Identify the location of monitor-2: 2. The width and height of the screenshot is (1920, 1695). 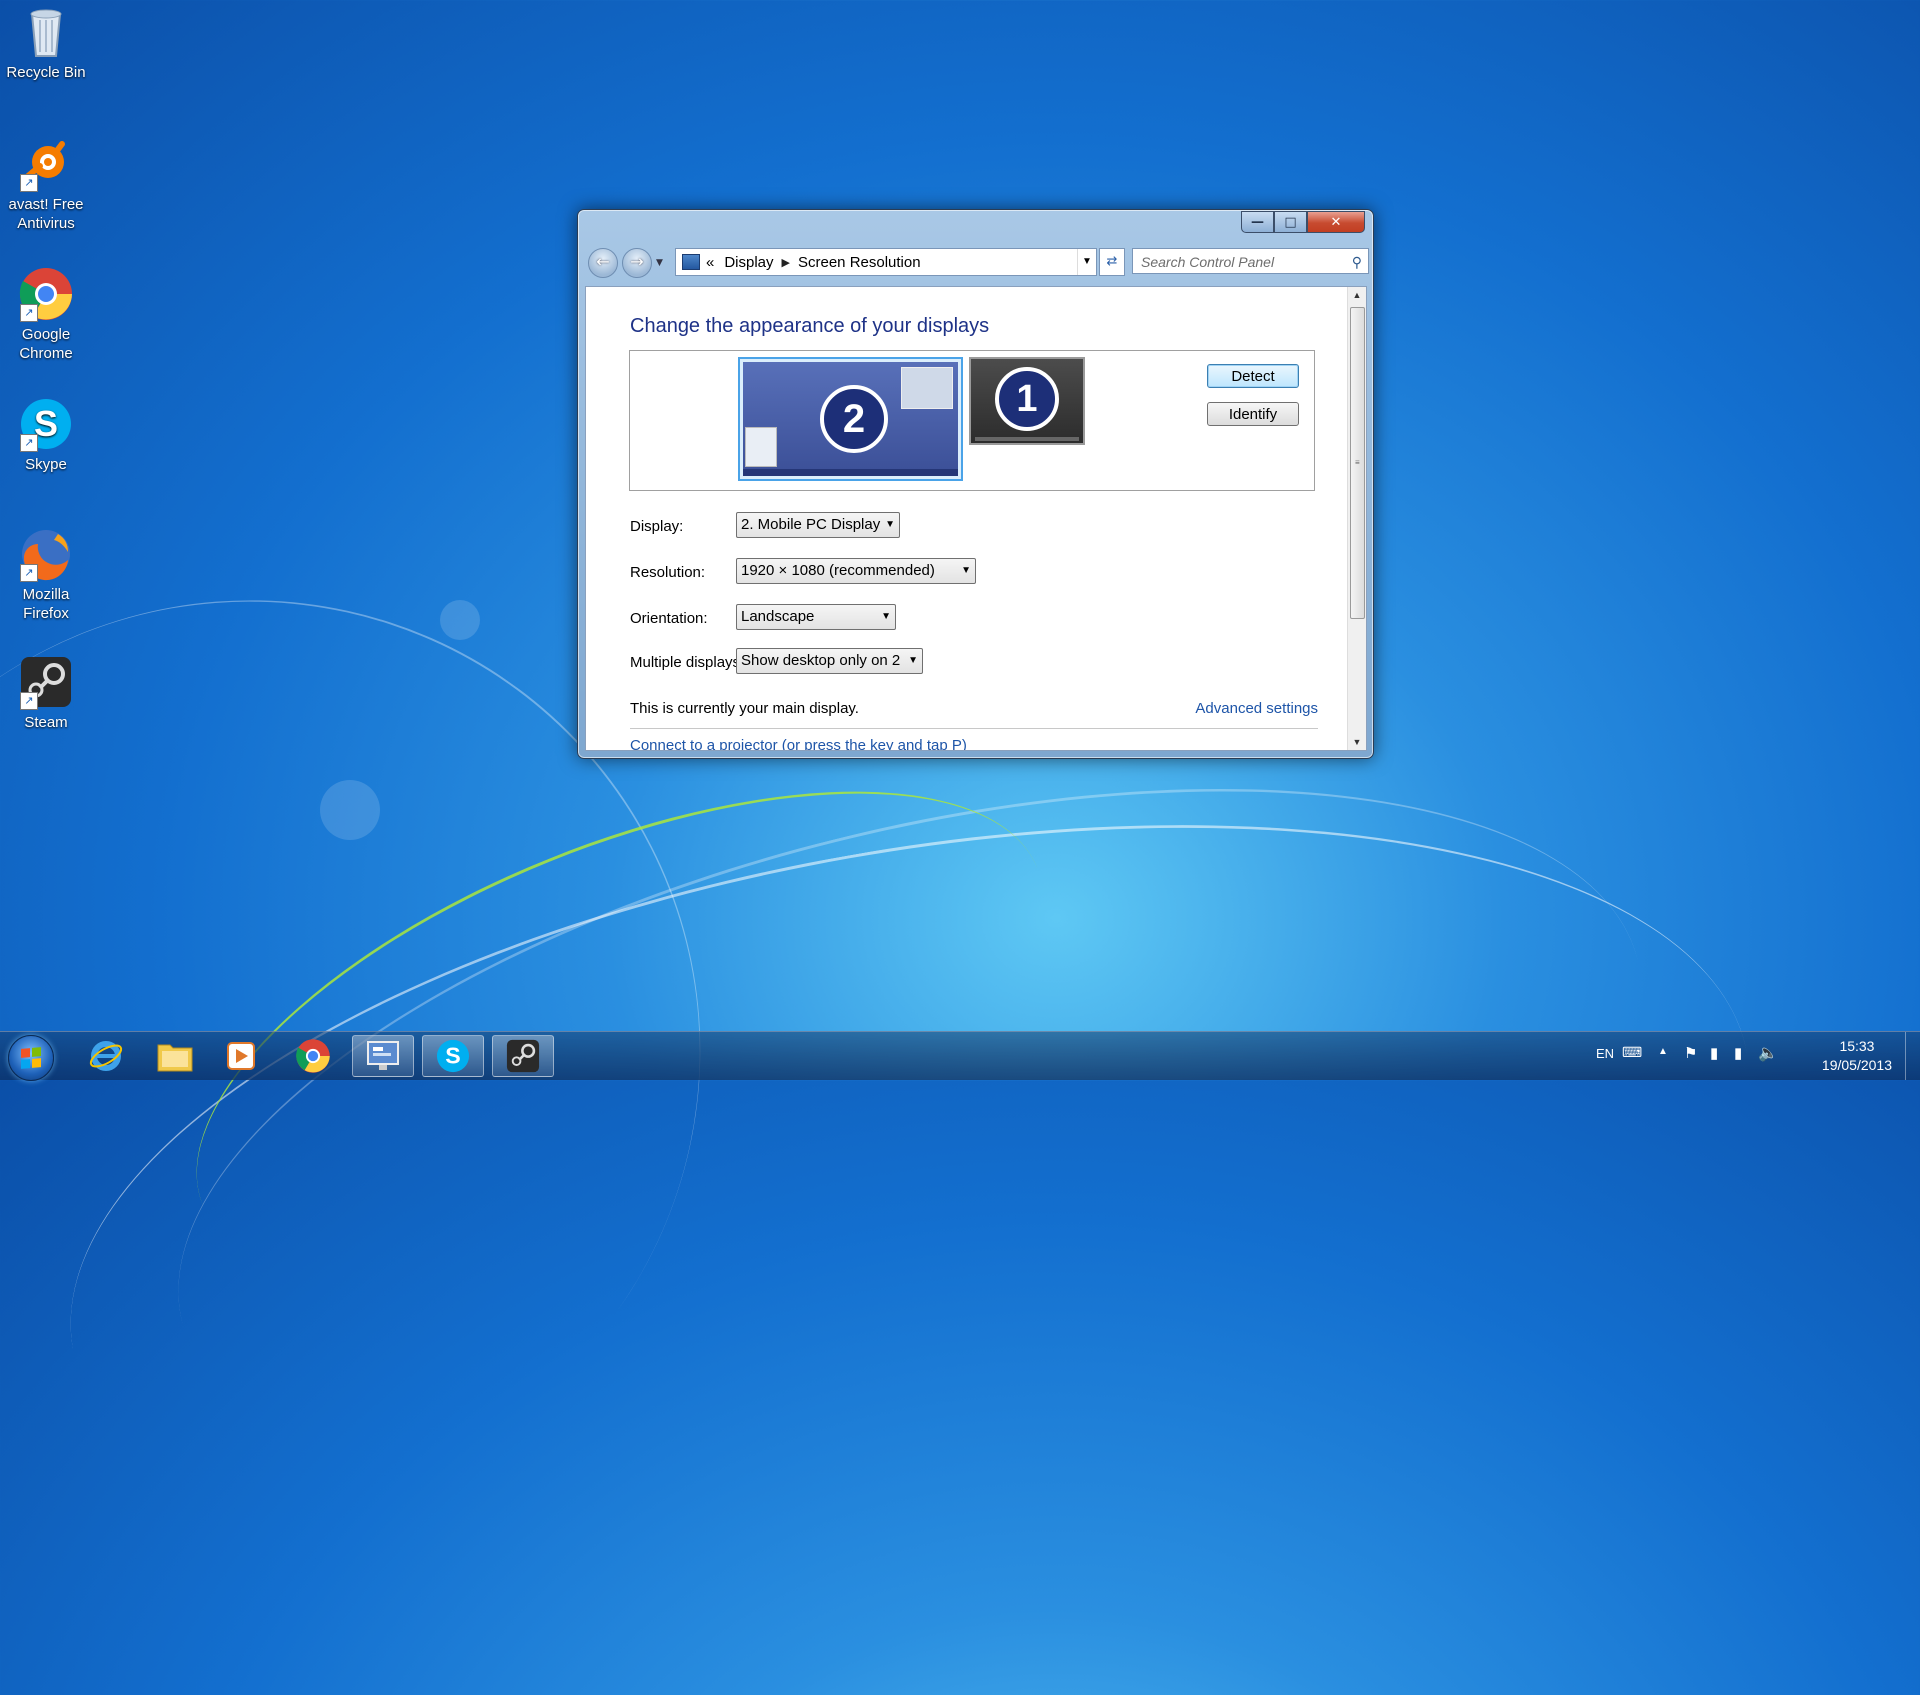
(850, 419).